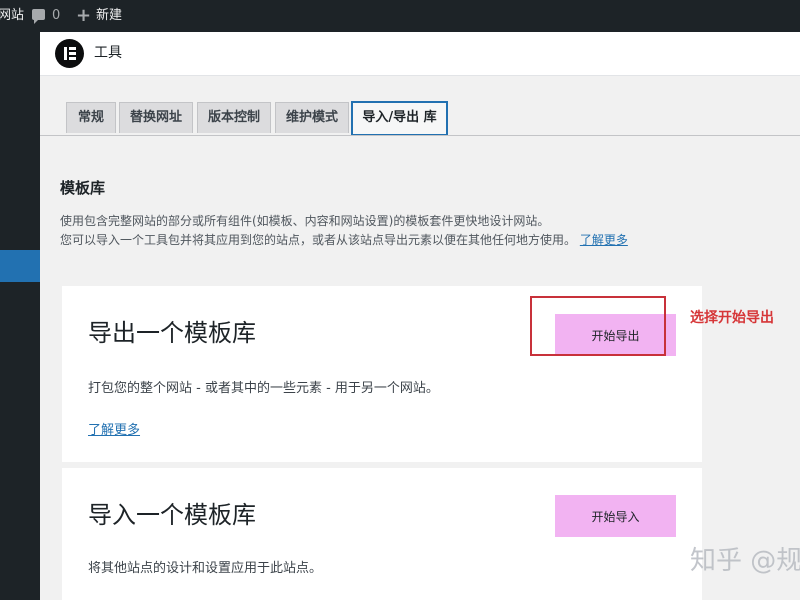 Image resolution: width=800 pixels, height=600 pixels. I want to click on tab-import-export-kit: 导入/导出 库, so click(399, 118).